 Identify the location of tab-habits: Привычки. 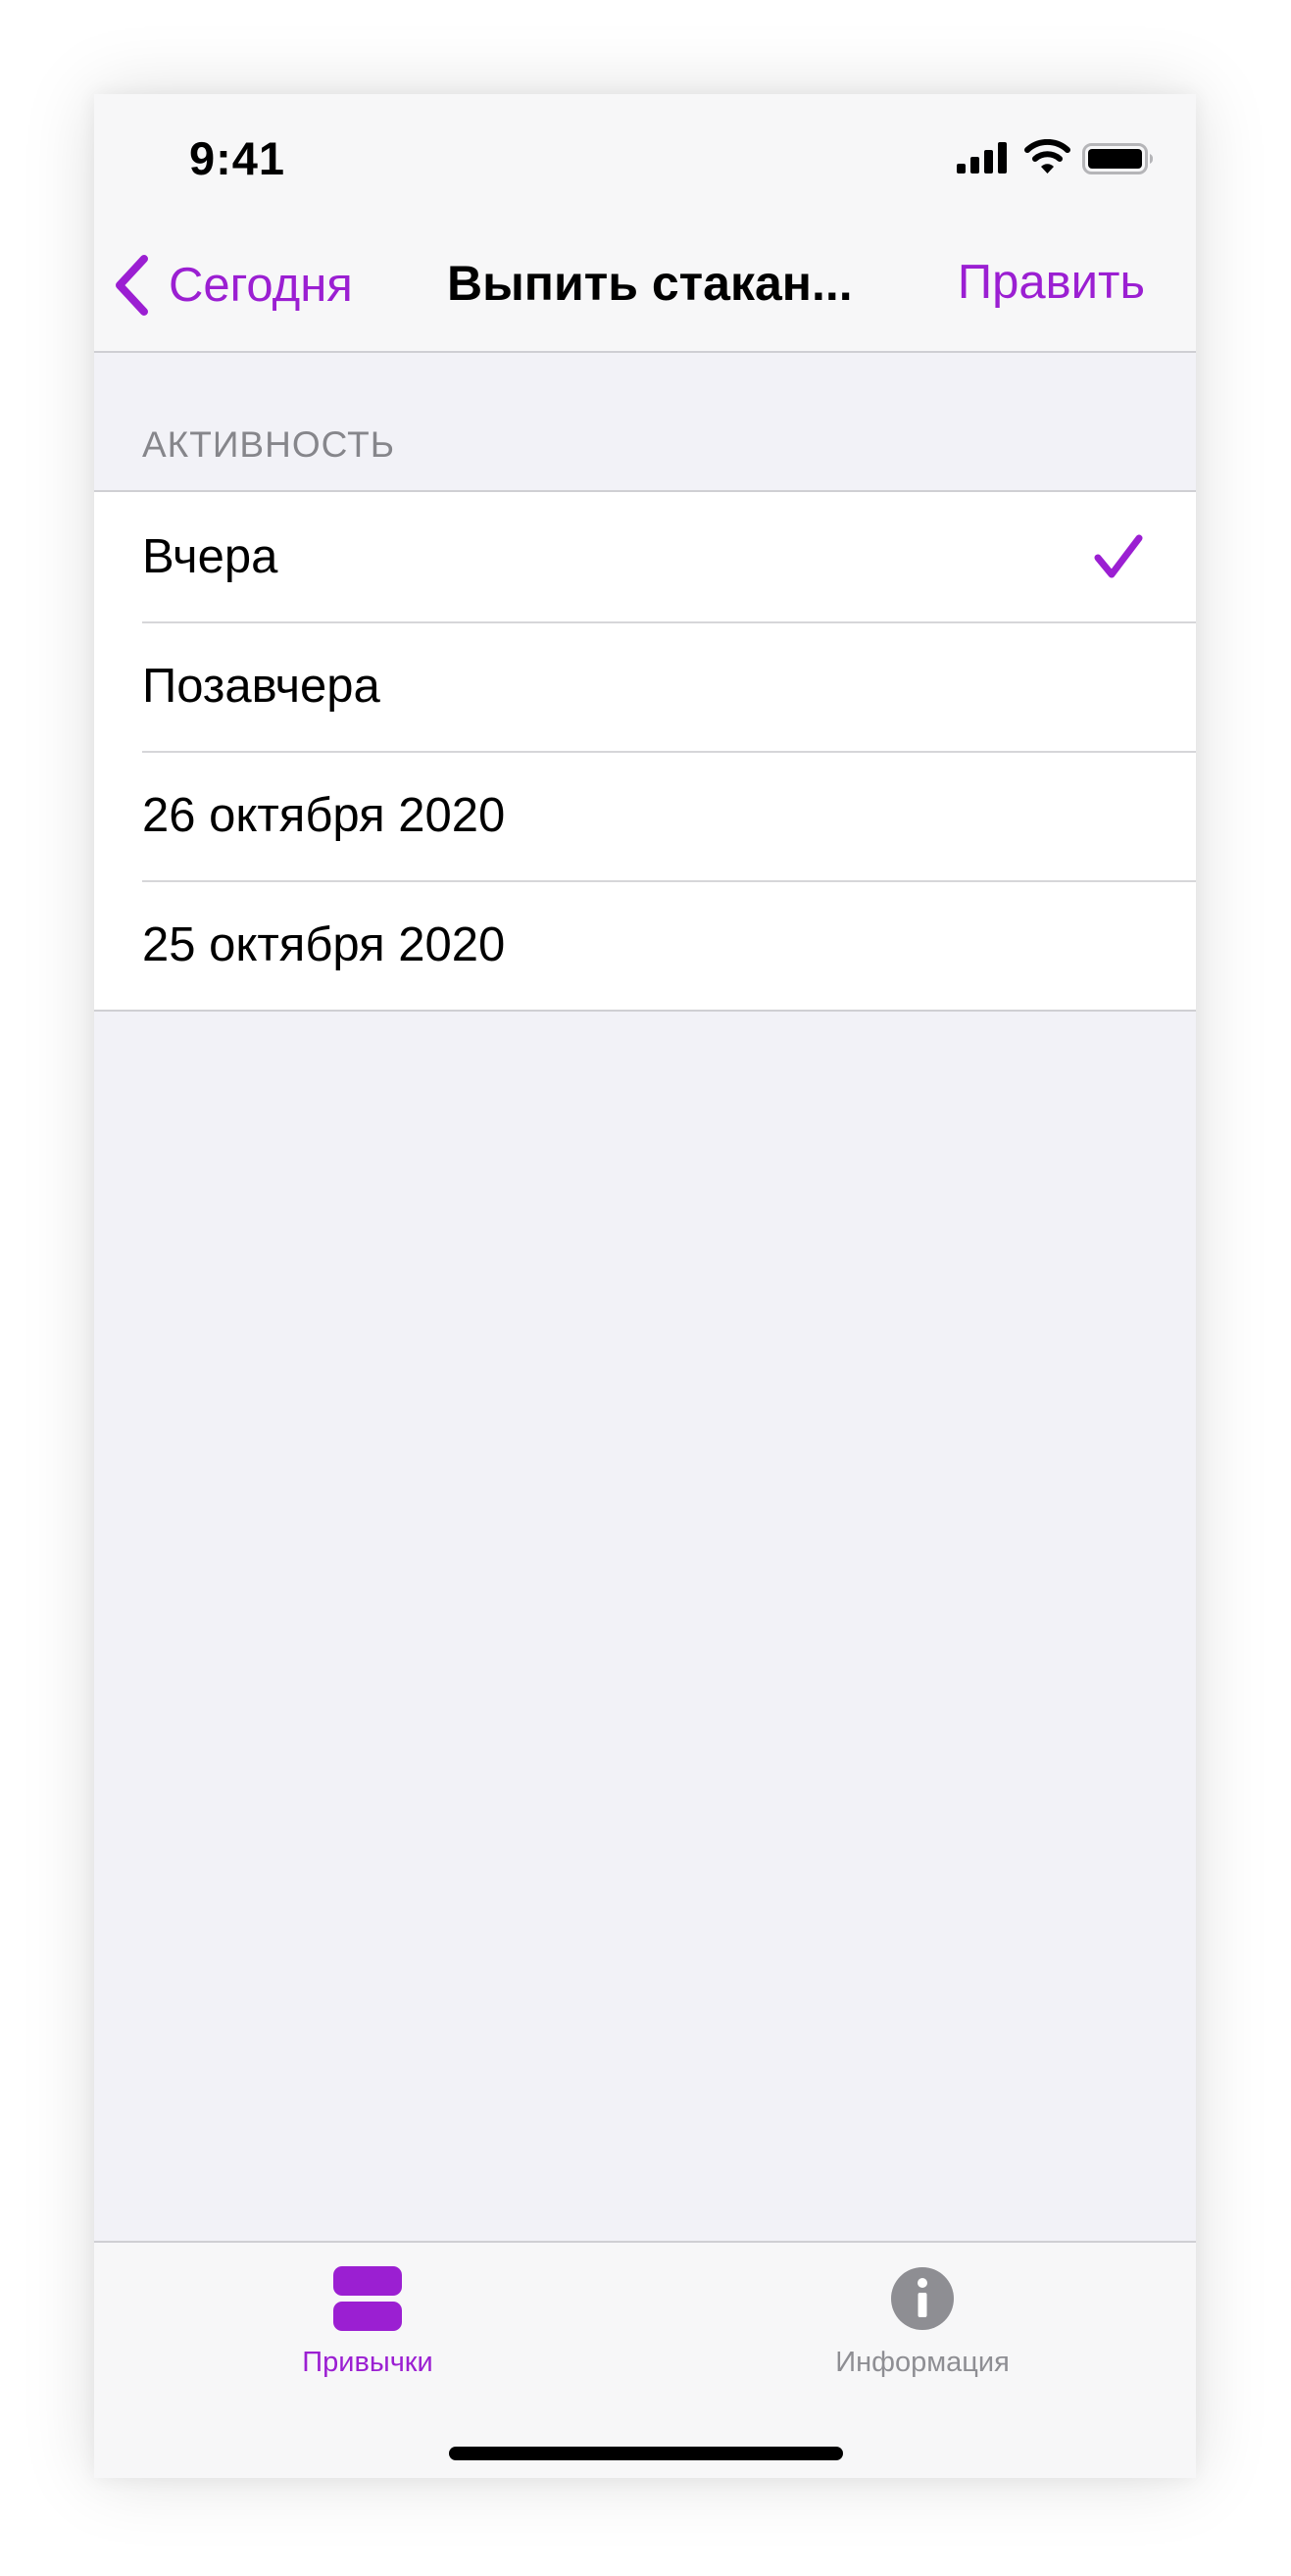
(367, 2321).